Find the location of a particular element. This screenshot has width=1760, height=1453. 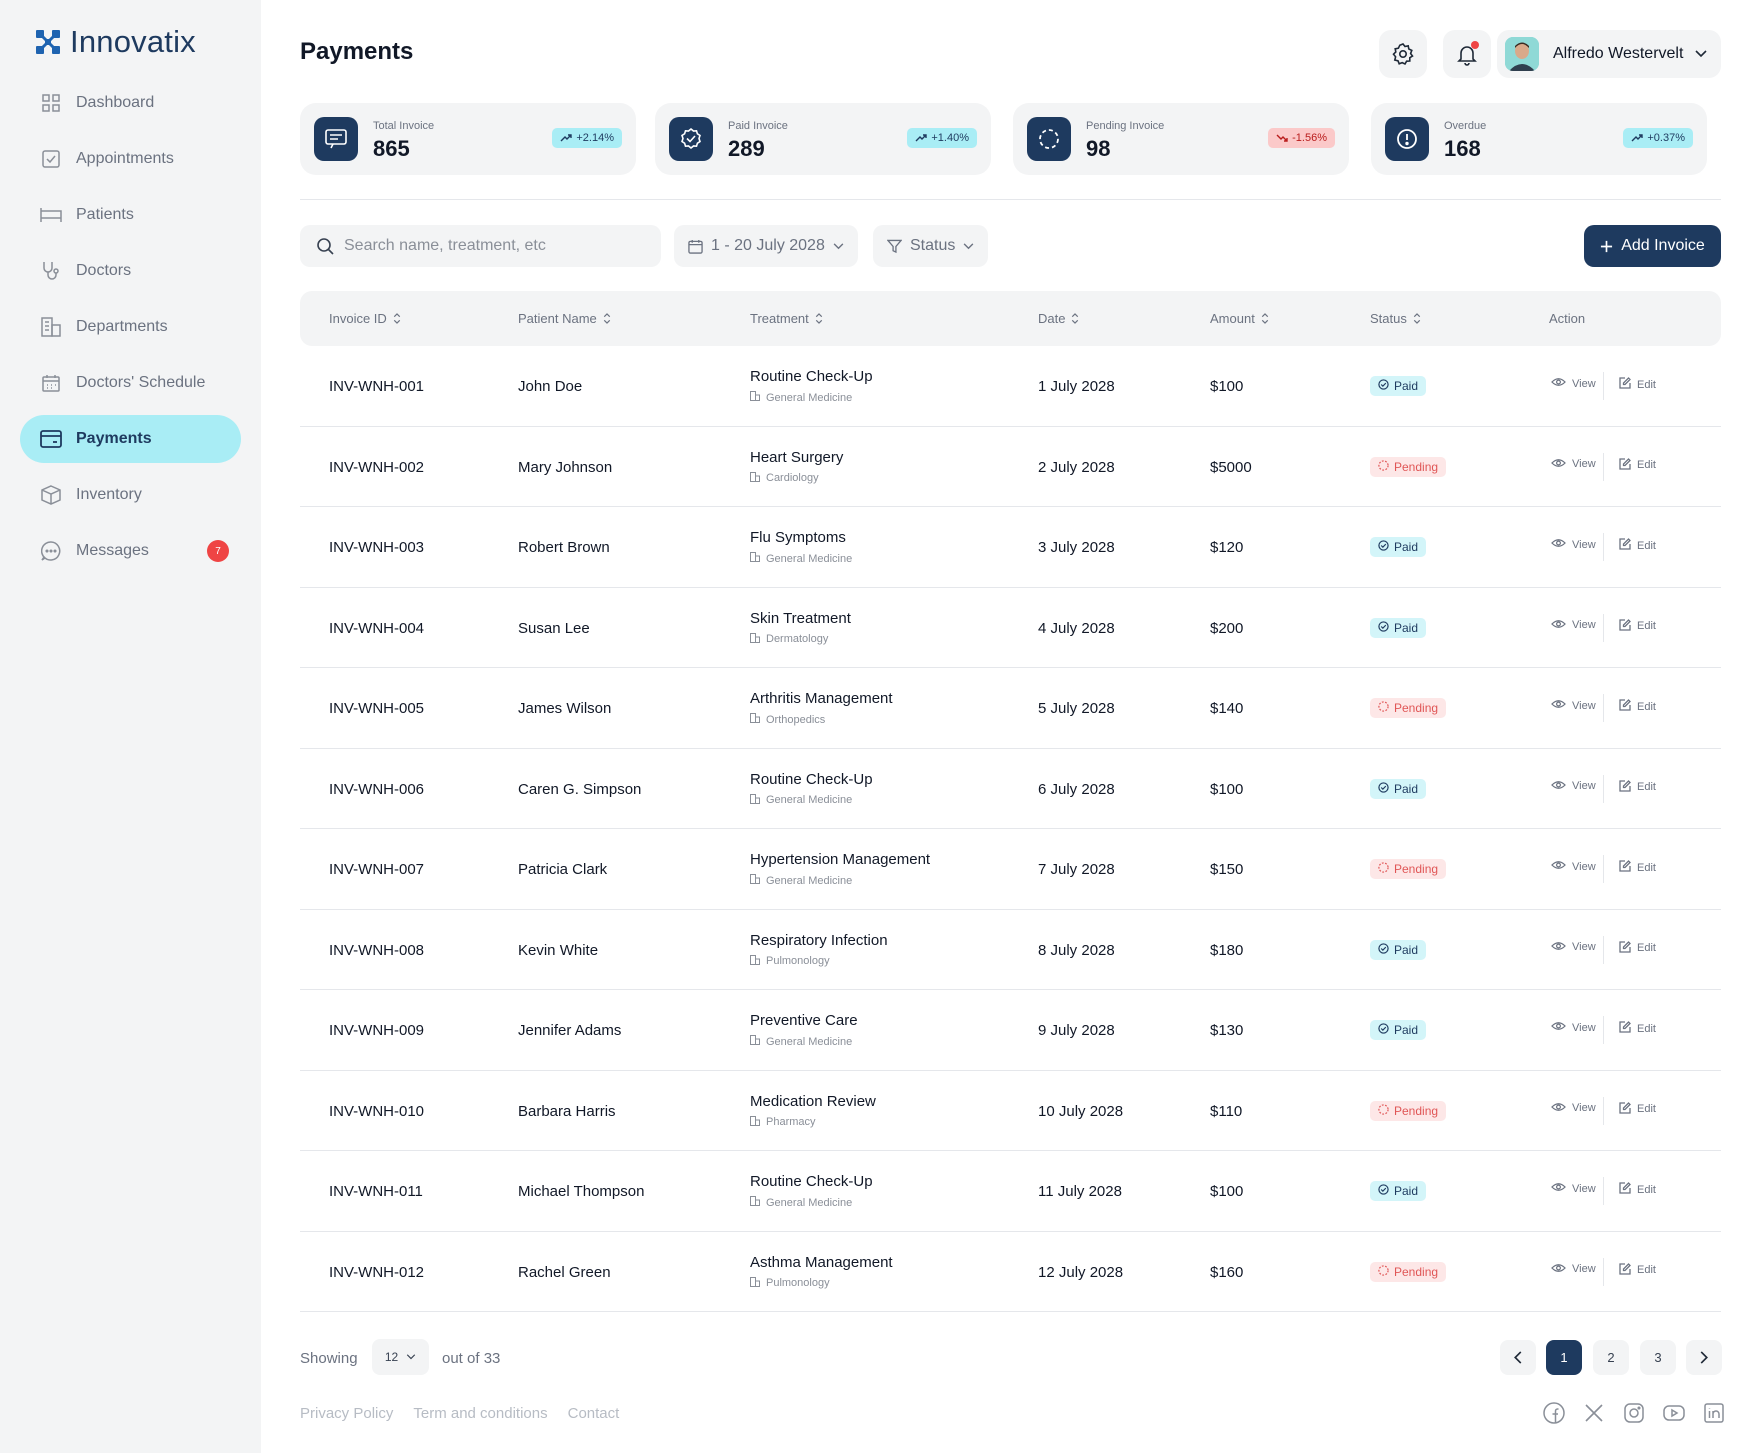

chevron-right-icon is located at coordinates (1704, 1357).